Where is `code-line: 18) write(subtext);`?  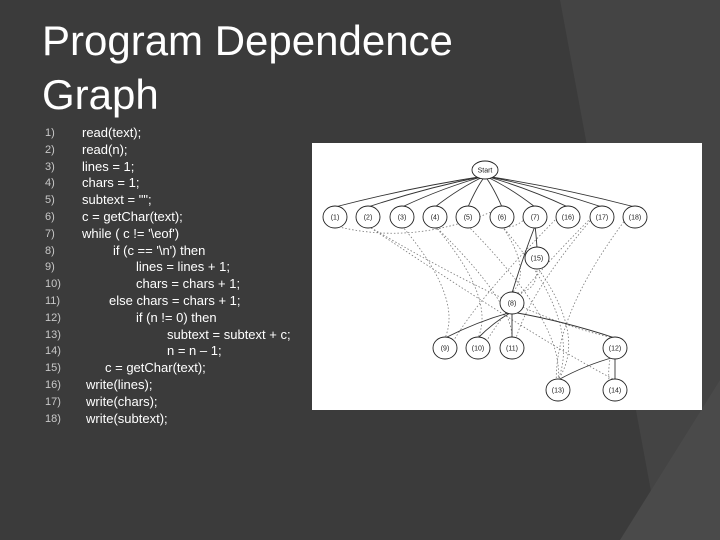 code-line: 18) write(subtext); is located at coordinates (160, 419).